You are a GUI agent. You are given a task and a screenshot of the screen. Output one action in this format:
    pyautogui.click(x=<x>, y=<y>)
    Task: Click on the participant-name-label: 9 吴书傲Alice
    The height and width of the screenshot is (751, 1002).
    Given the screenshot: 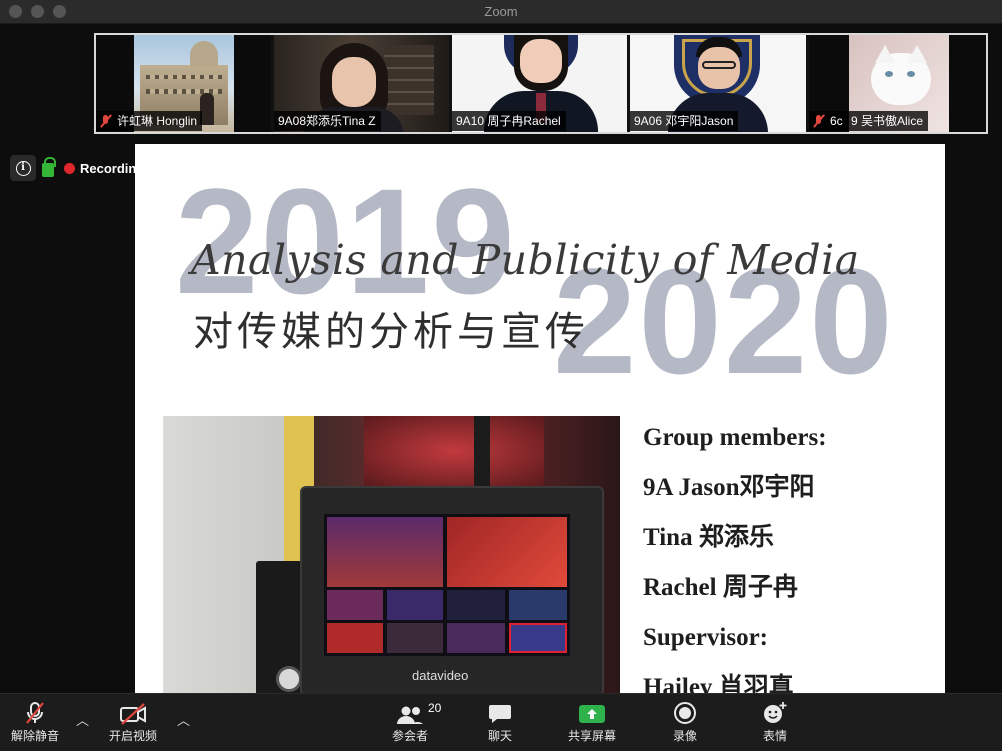 What is the action you would take?
    pyautogui.click(x=888, y=121)
    